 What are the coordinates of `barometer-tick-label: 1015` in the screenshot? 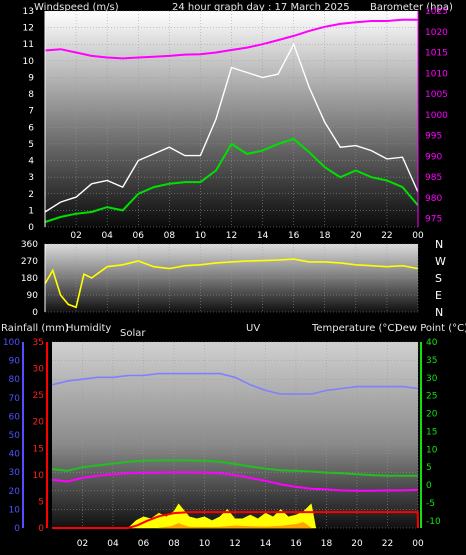 It's located at (436, 54).